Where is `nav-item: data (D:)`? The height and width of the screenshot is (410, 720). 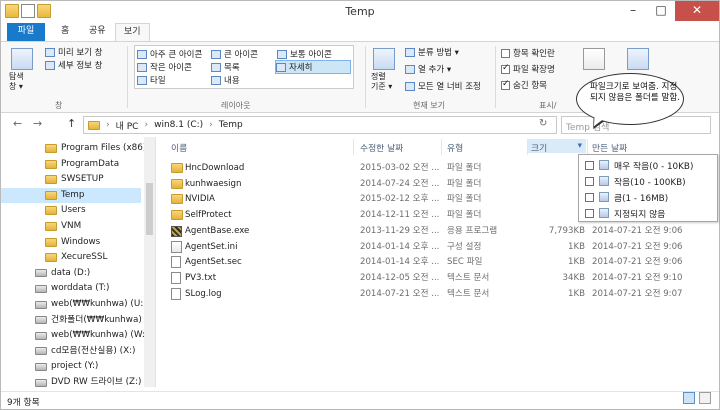 nav-item: data (D:) is located at coordinates (45, 273).